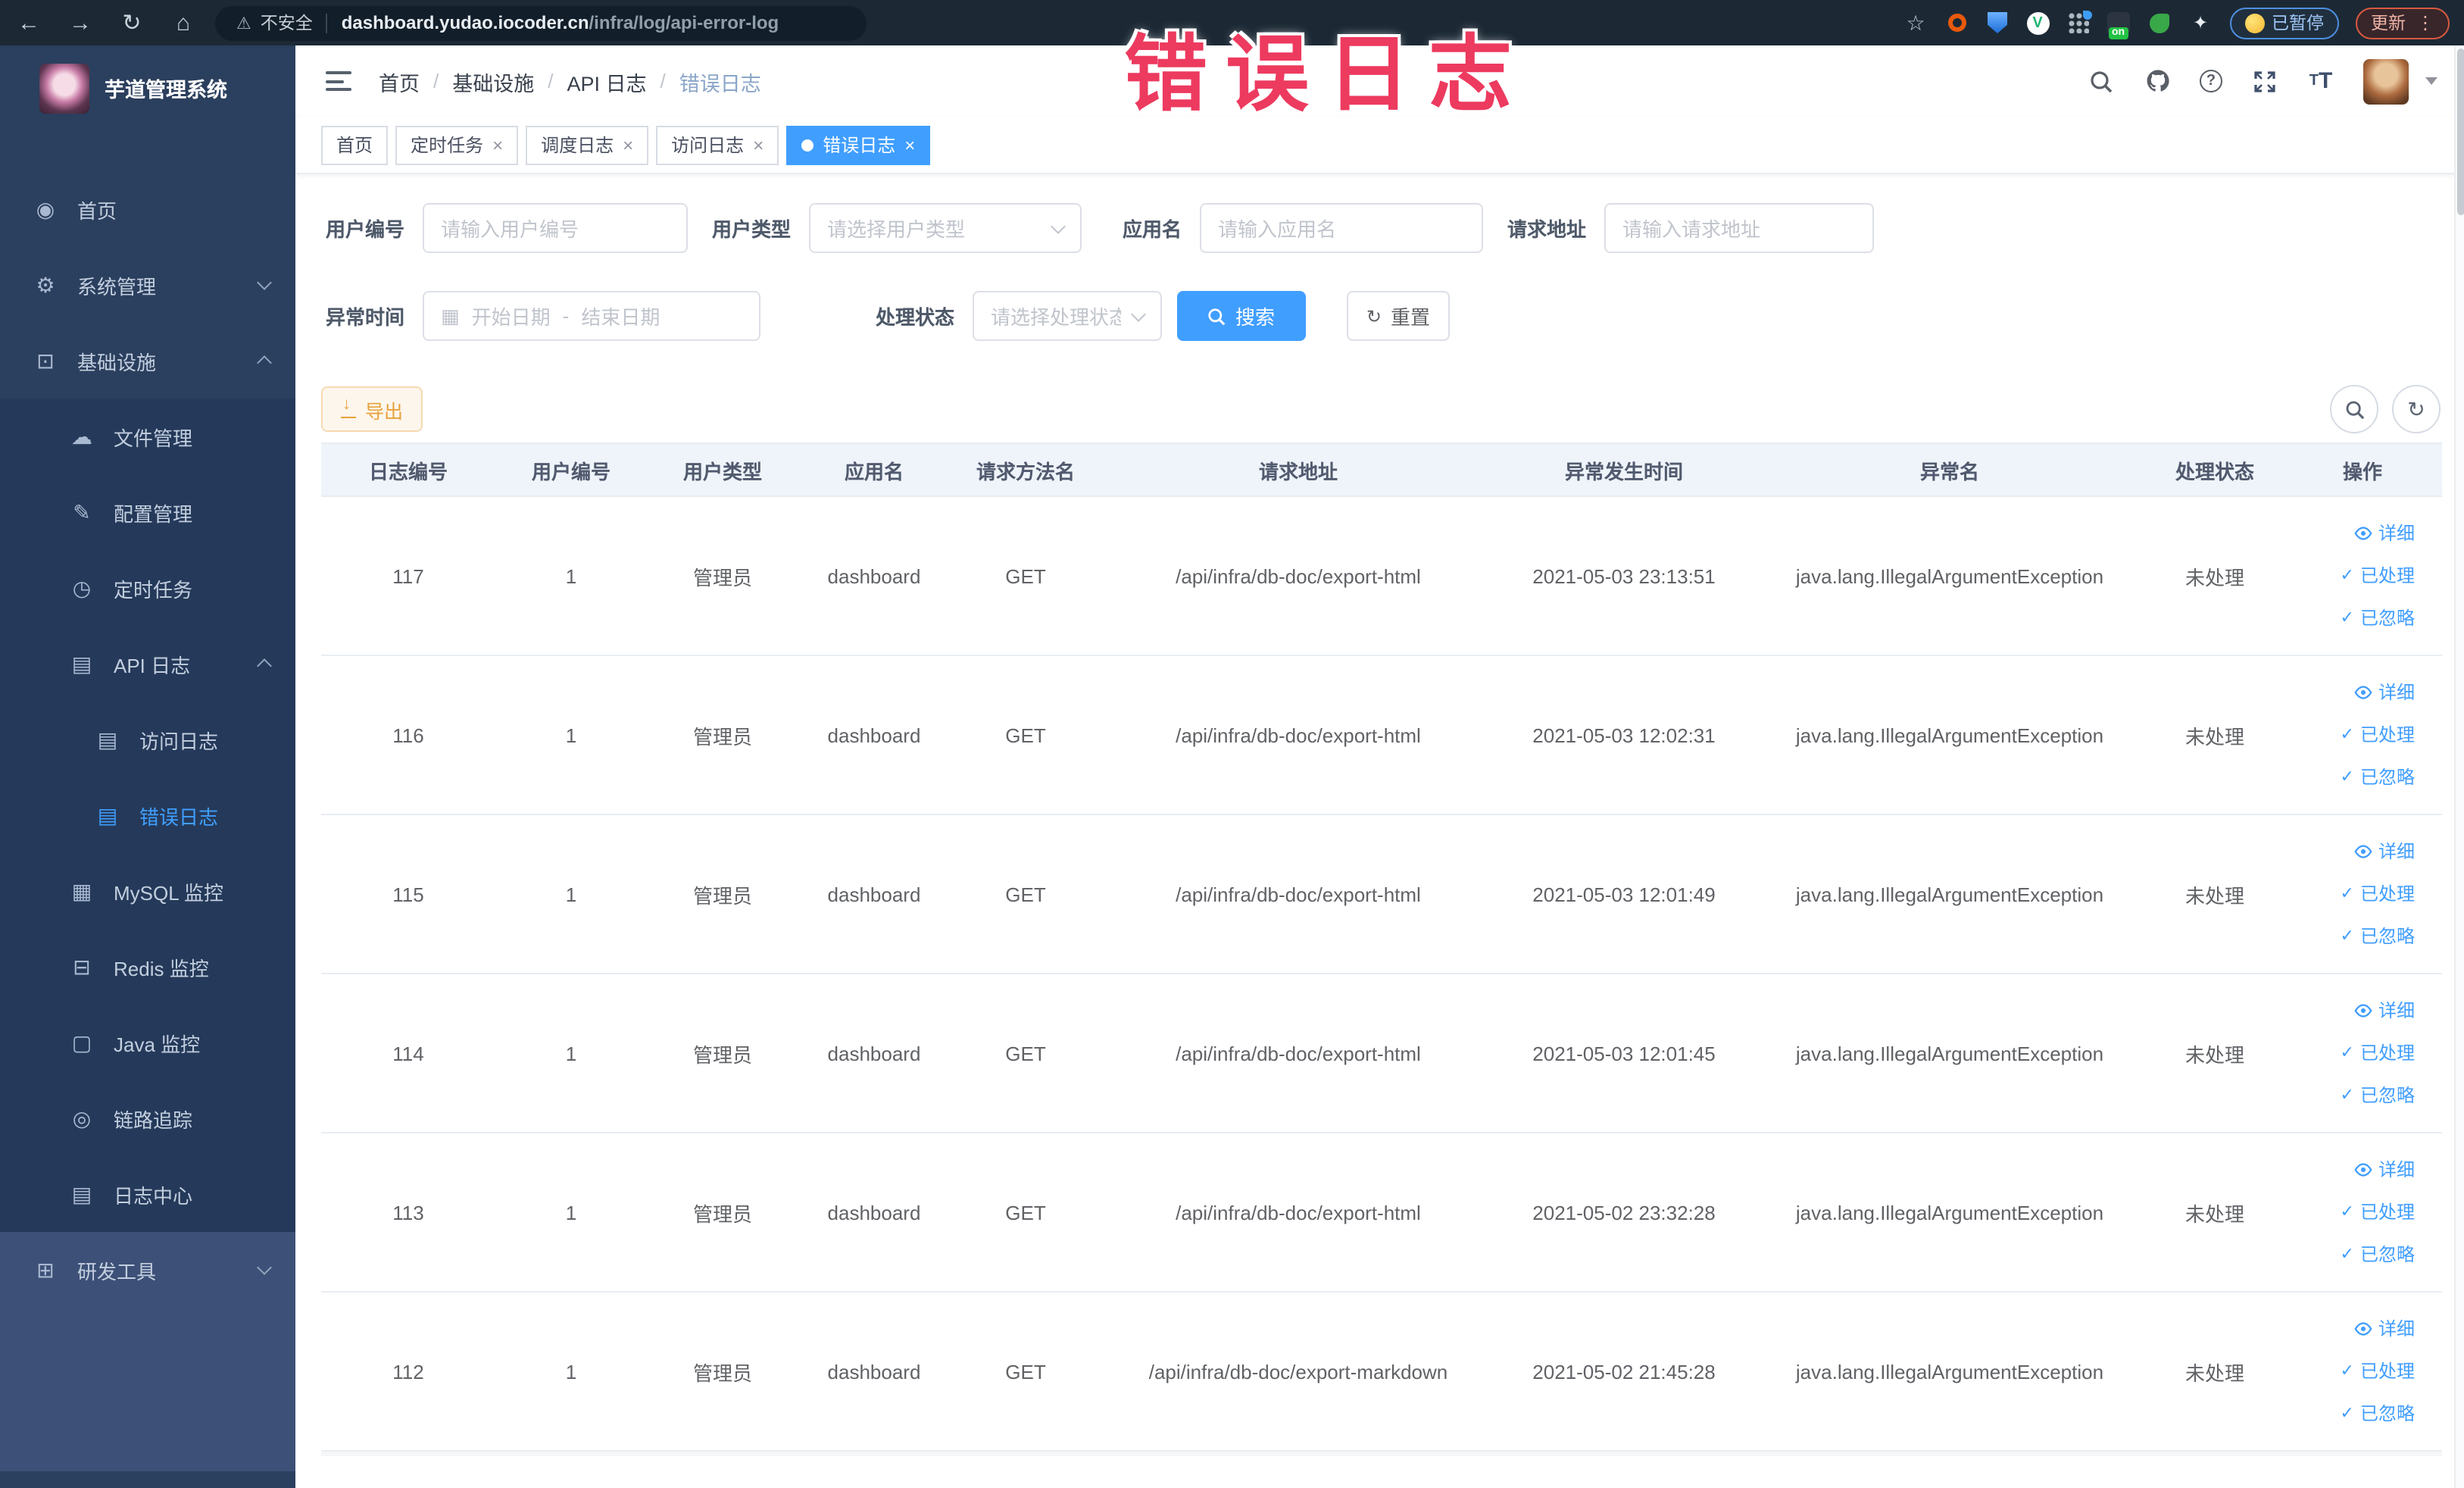  Describe the element at coordinates (107, 739) in the screenshot. I see `document-icon: ▤` at that location.